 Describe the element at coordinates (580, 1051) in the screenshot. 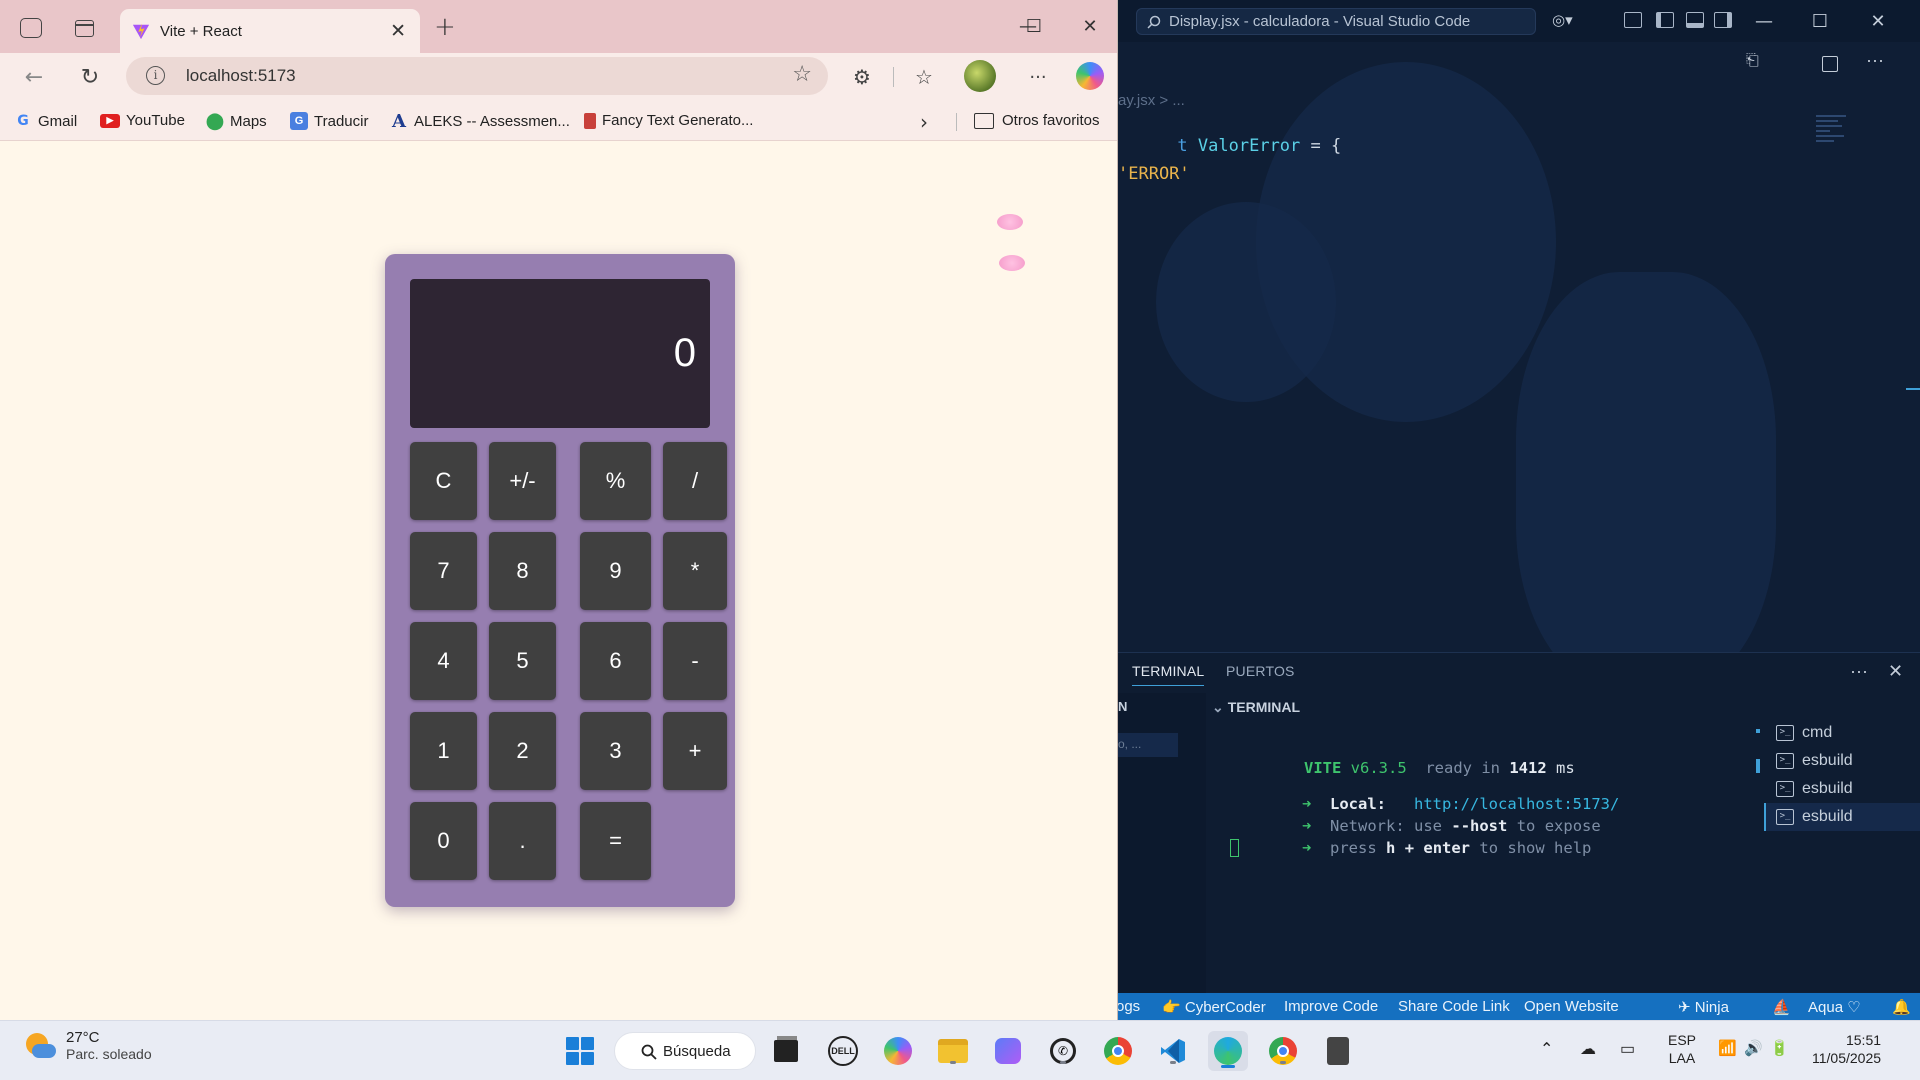

I see `start-button` at that location.